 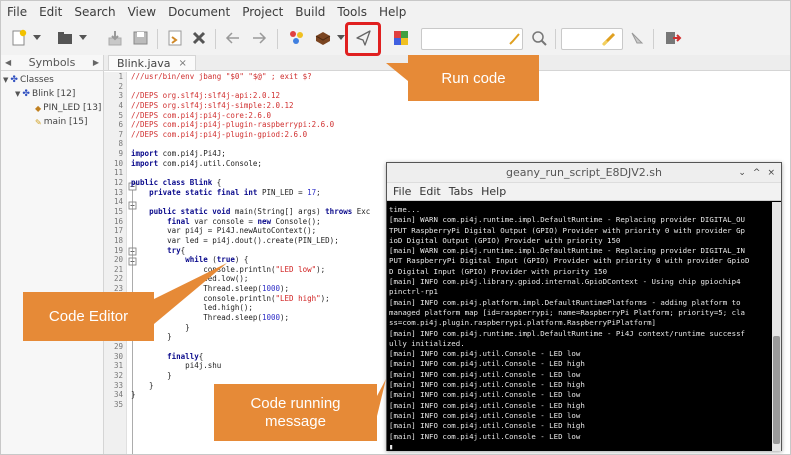 I want to click on minimize-icon: ⌄, so click(x=742, y=173).